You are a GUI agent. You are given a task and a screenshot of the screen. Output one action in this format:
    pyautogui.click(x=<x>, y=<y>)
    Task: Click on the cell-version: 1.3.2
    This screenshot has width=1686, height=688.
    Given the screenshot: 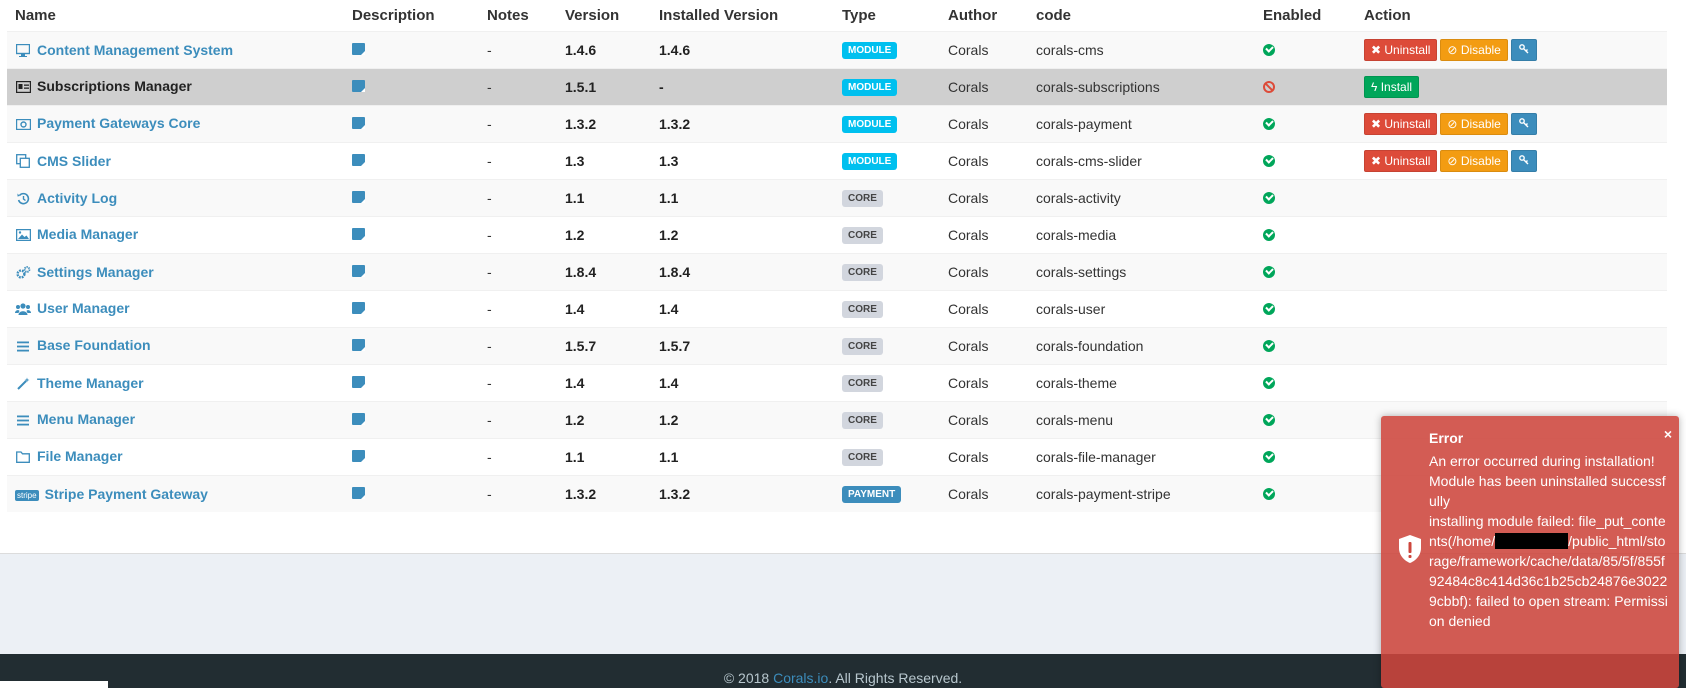 What is the action you would take?
    pyautogui.click(x=604, y=123)
    